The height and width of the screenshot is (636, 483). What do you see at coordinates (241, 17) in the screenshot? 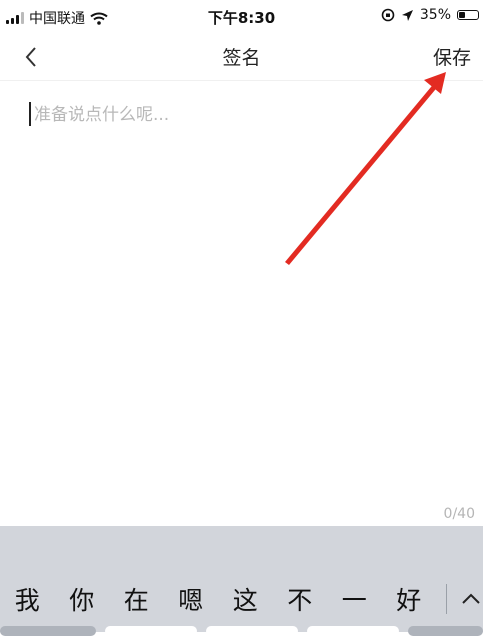
I see `status-bar: 中国联通 下午8:30 35%` at bounding box center [241, 17].